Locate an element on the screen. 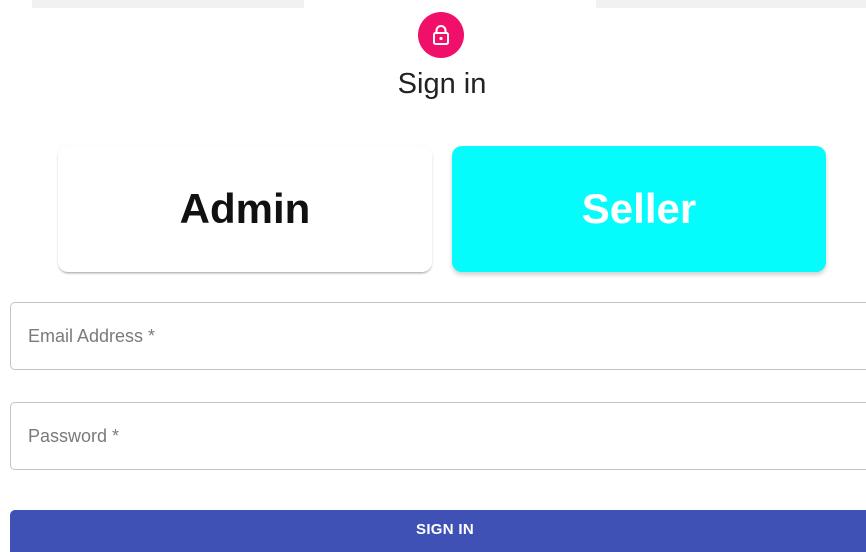 This screenshot has height=552, width=866. password-input is located at coordinates (438, 436).